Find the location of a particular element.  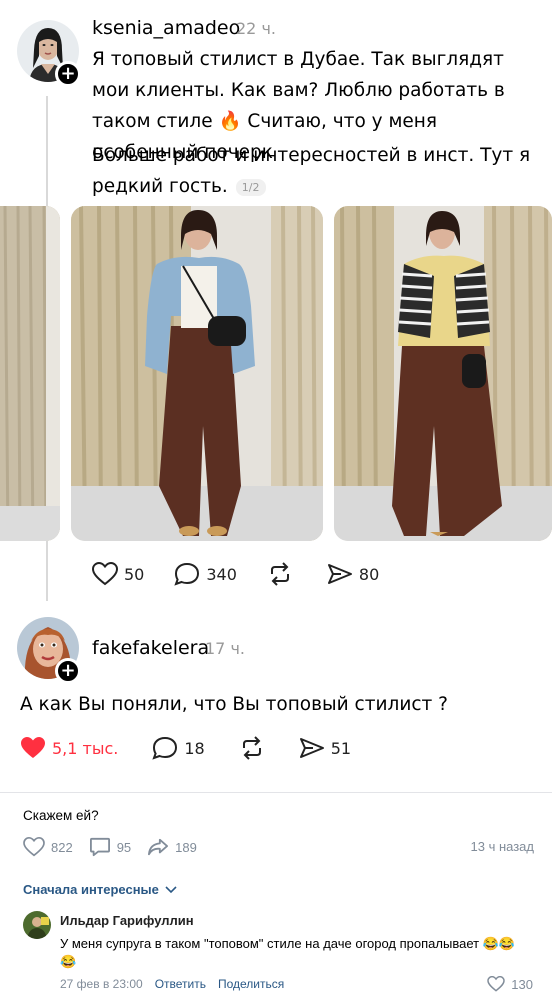

post-username: ksenia_amadeo is located at coordinates (166, 28).